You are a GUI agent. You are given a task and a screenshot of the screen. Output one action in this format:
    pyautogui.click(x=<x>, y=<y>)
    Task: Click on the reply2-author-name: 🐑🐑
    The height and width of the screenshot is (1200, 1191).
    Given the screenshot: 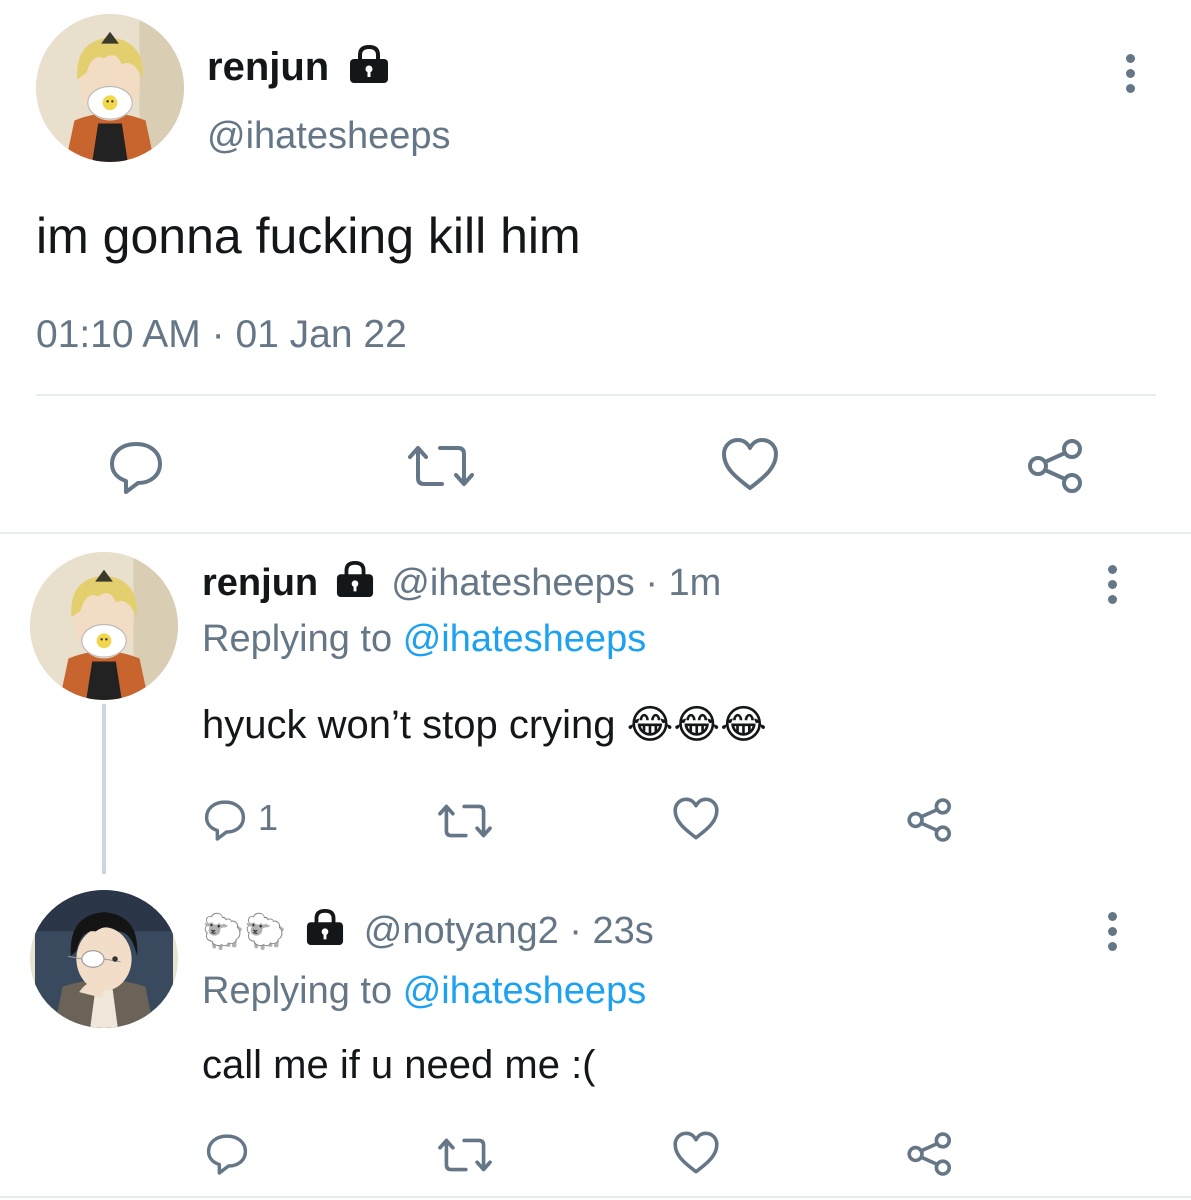 What is the action you would take?
    pyautogui.click(x=244, y=932)
    